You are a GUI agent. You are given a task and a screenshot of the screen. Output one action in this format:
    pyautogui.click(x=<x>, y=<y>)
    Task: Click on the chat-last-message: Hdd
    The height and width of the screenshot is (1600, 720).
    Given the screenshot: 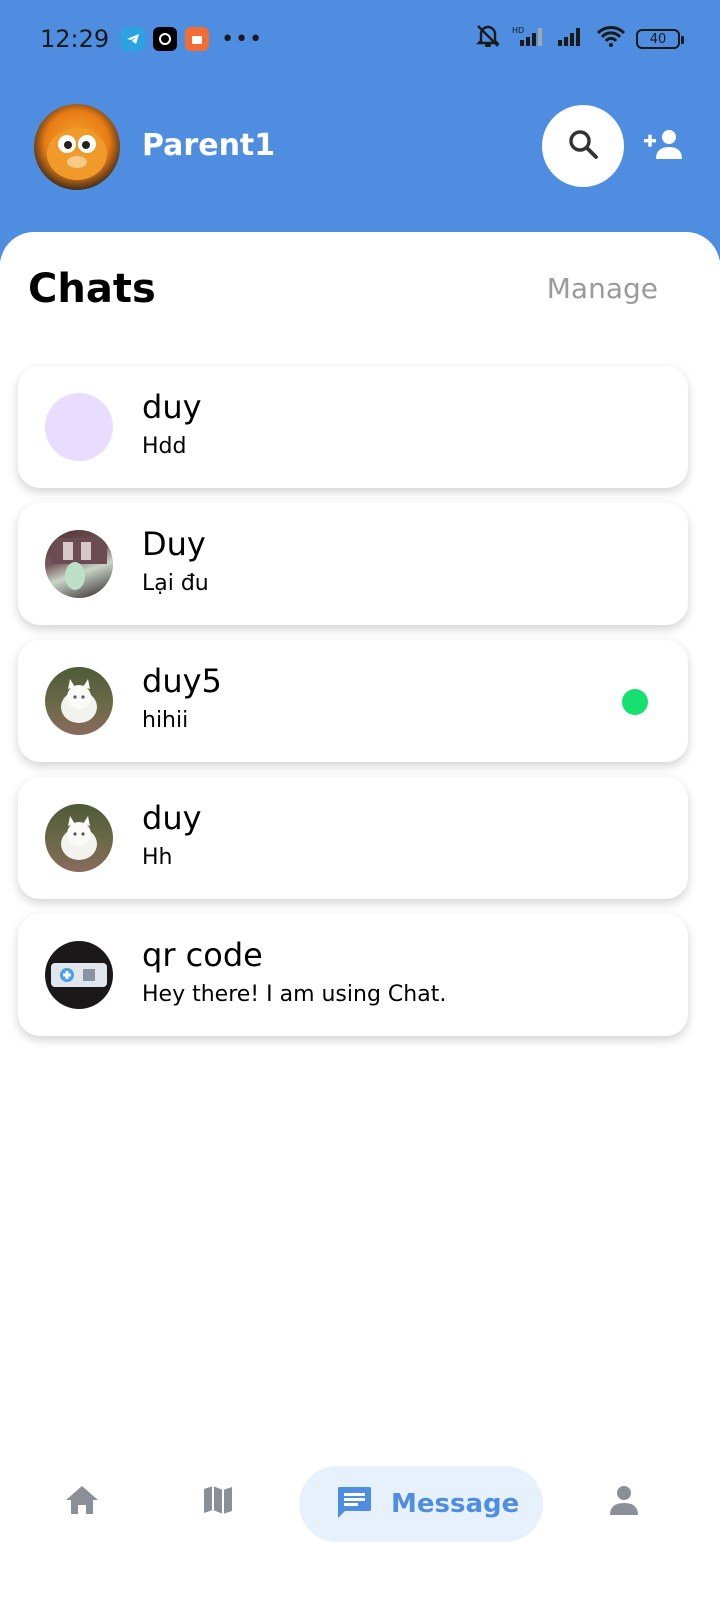 What is the action you would take?
    pyautogui.click(x=164, y=446)
    